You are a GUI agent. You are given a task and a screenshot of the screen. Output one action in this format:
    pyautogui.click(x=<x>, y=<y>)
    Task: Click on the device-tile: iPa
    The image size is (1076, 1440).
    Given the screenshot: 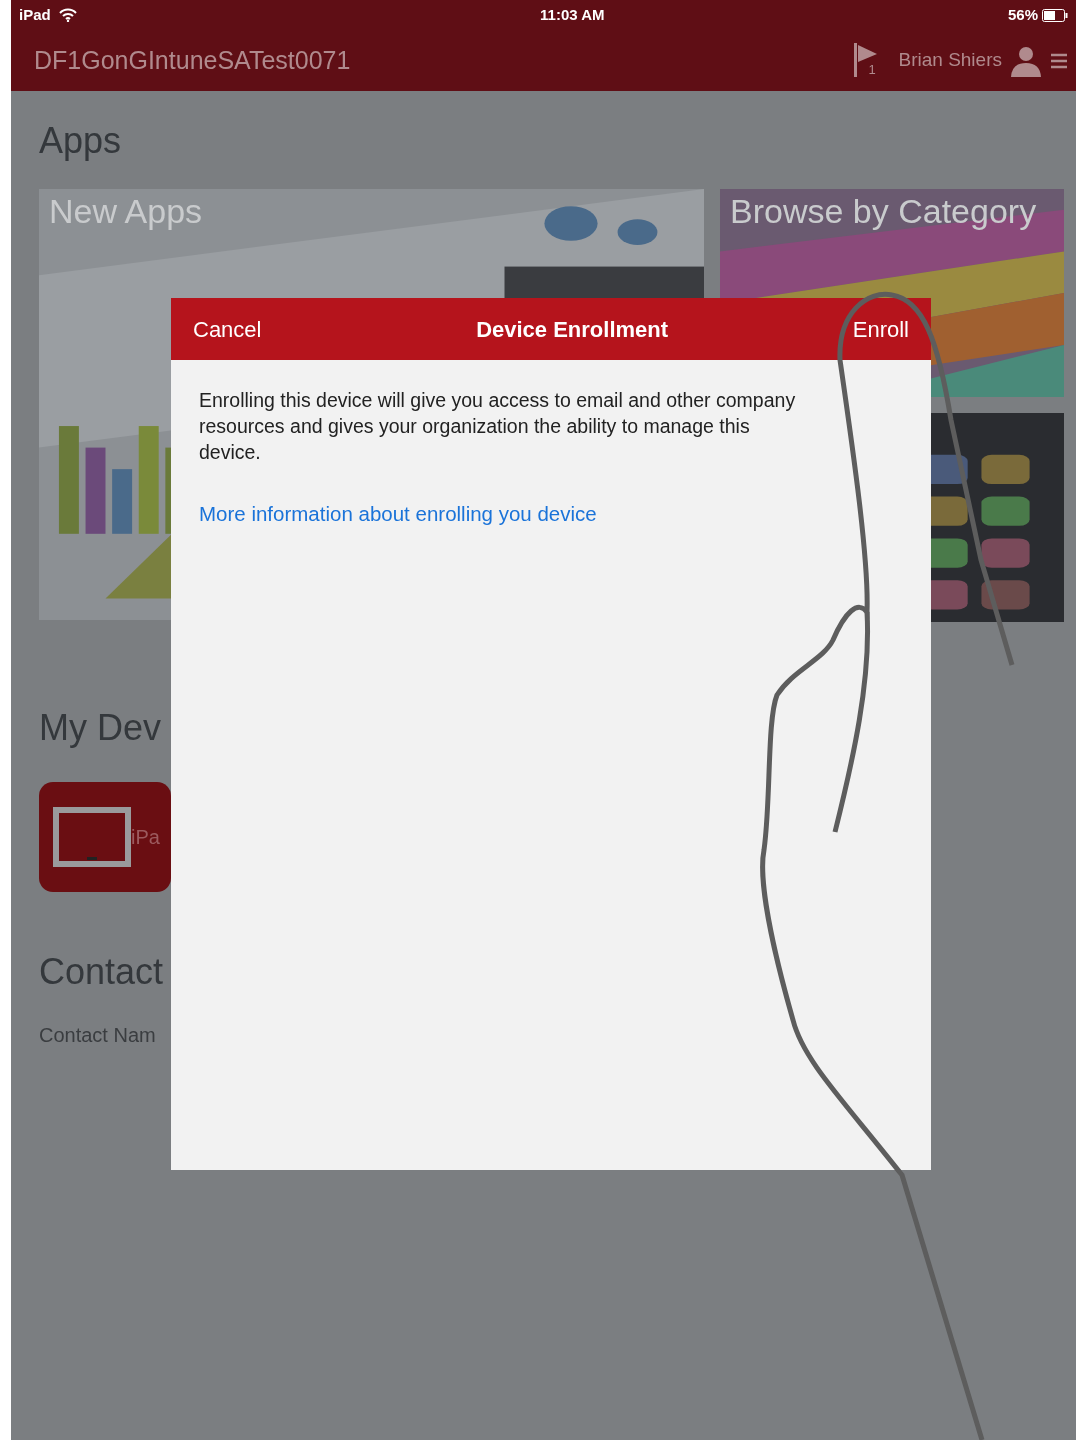 What is the action you would take?
    pyautogui.click(x=105, y=837)
    